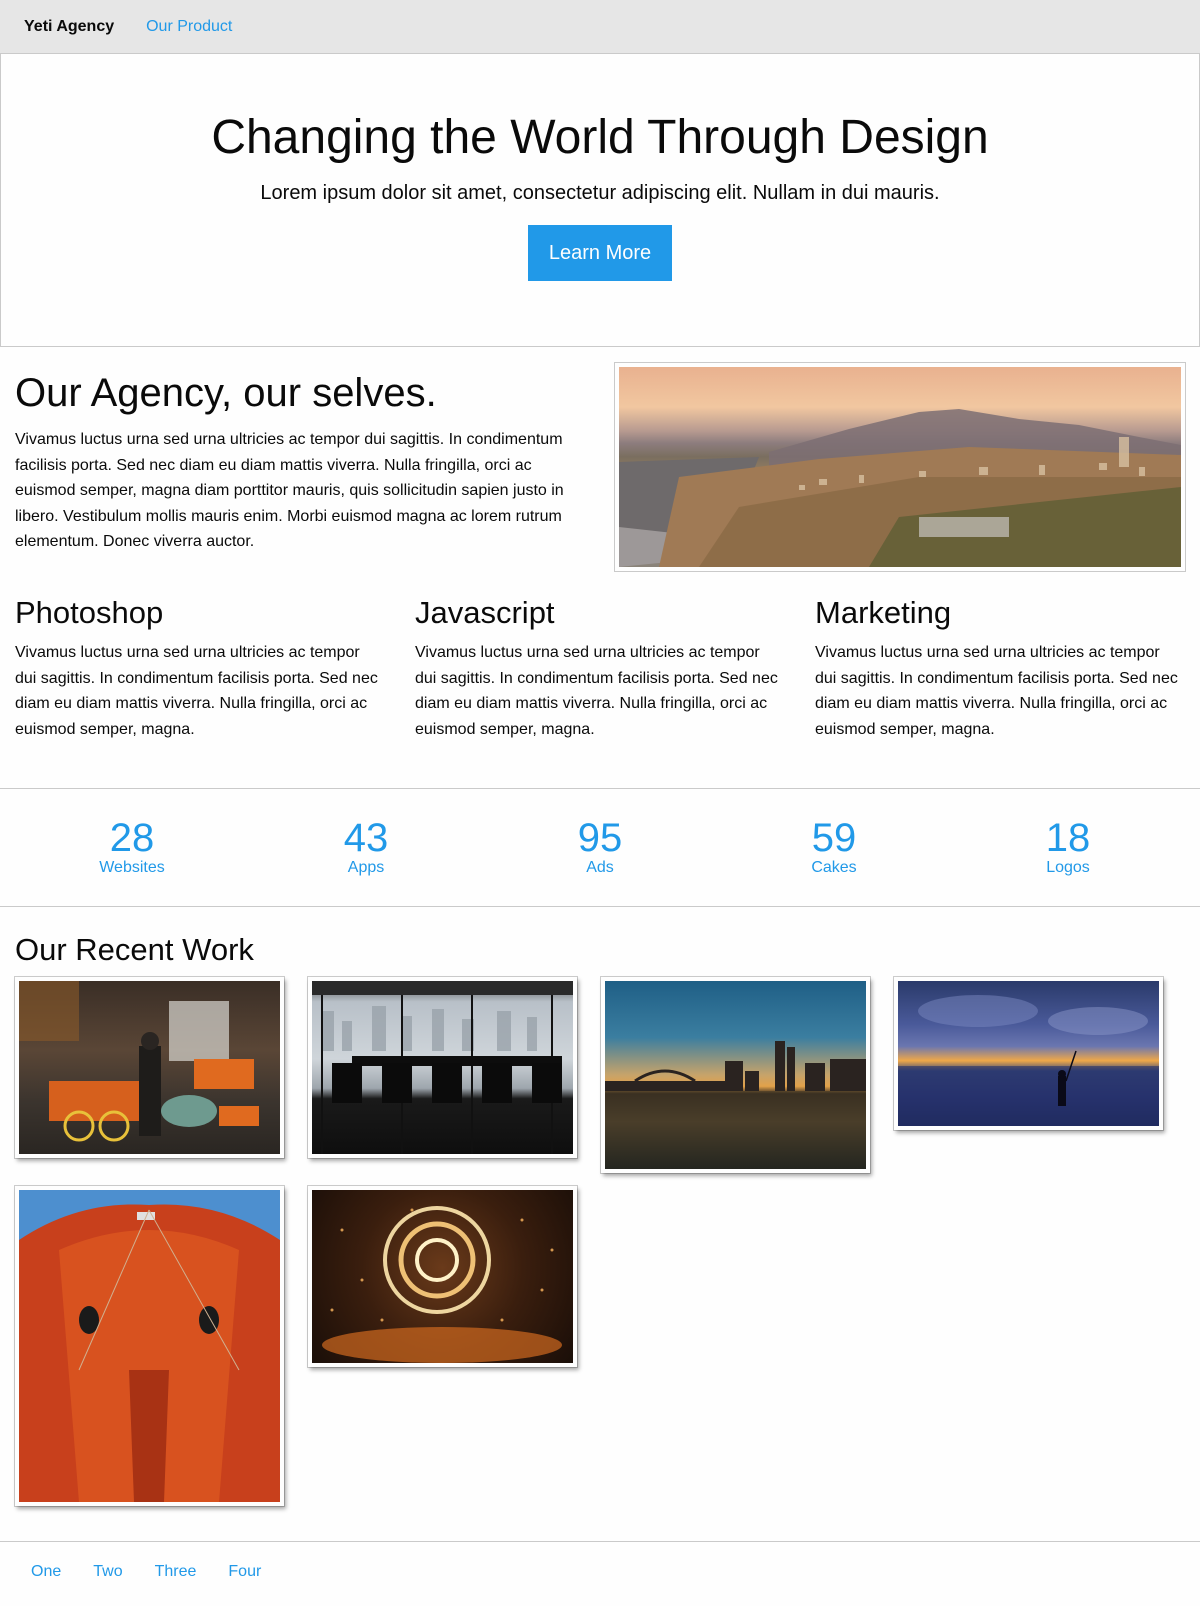  What do you see at coordinates (600, 1571) in the screenshot?
I see `footer-nav: One Two Three Four` at bounding box center [600, 1571].